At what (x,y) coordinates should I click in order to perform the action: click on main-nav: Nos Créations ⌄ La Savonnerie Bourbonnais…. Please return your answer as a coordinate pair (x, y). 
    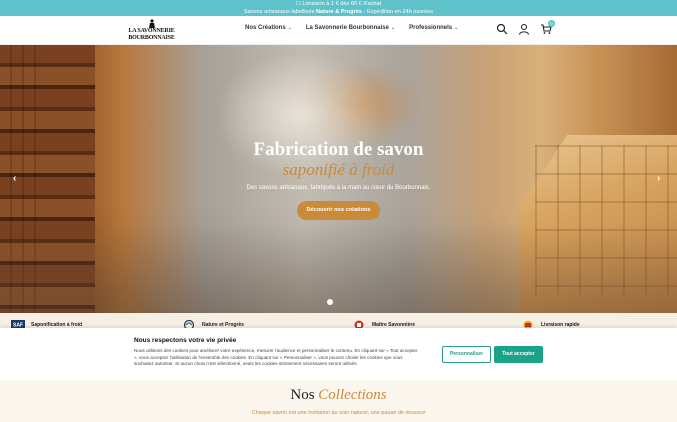
    Looking at the image, I should click on (351, 28).